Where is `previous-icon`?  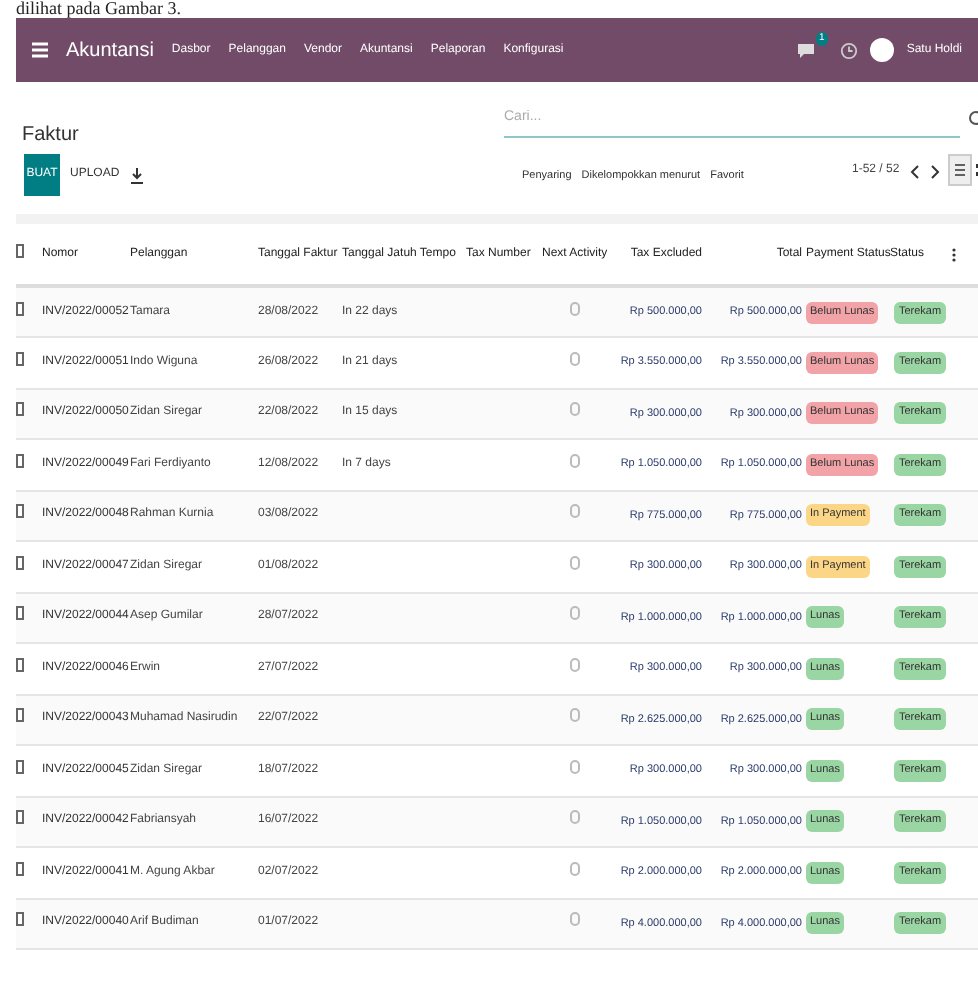
previous-icon is located at coordinates (914, 171).